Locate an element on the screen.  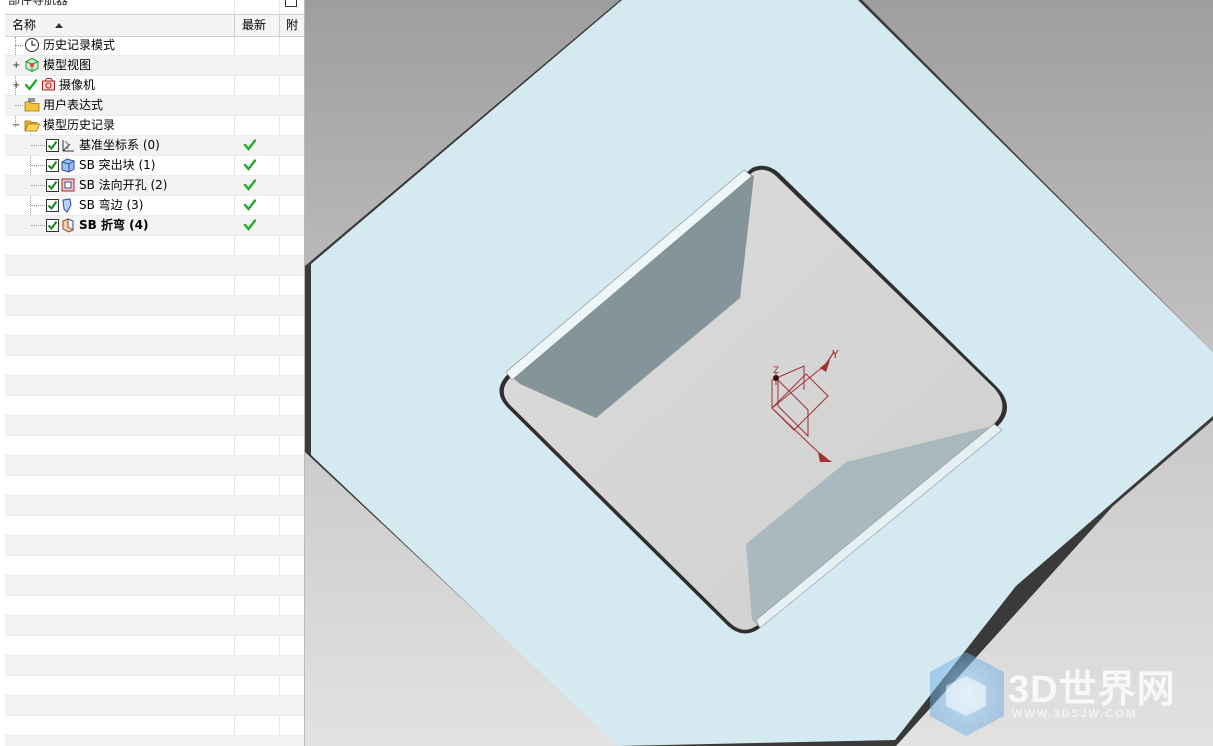
tree-node-user-expressions: 用户表达式 is located at coordinates (154, 106).